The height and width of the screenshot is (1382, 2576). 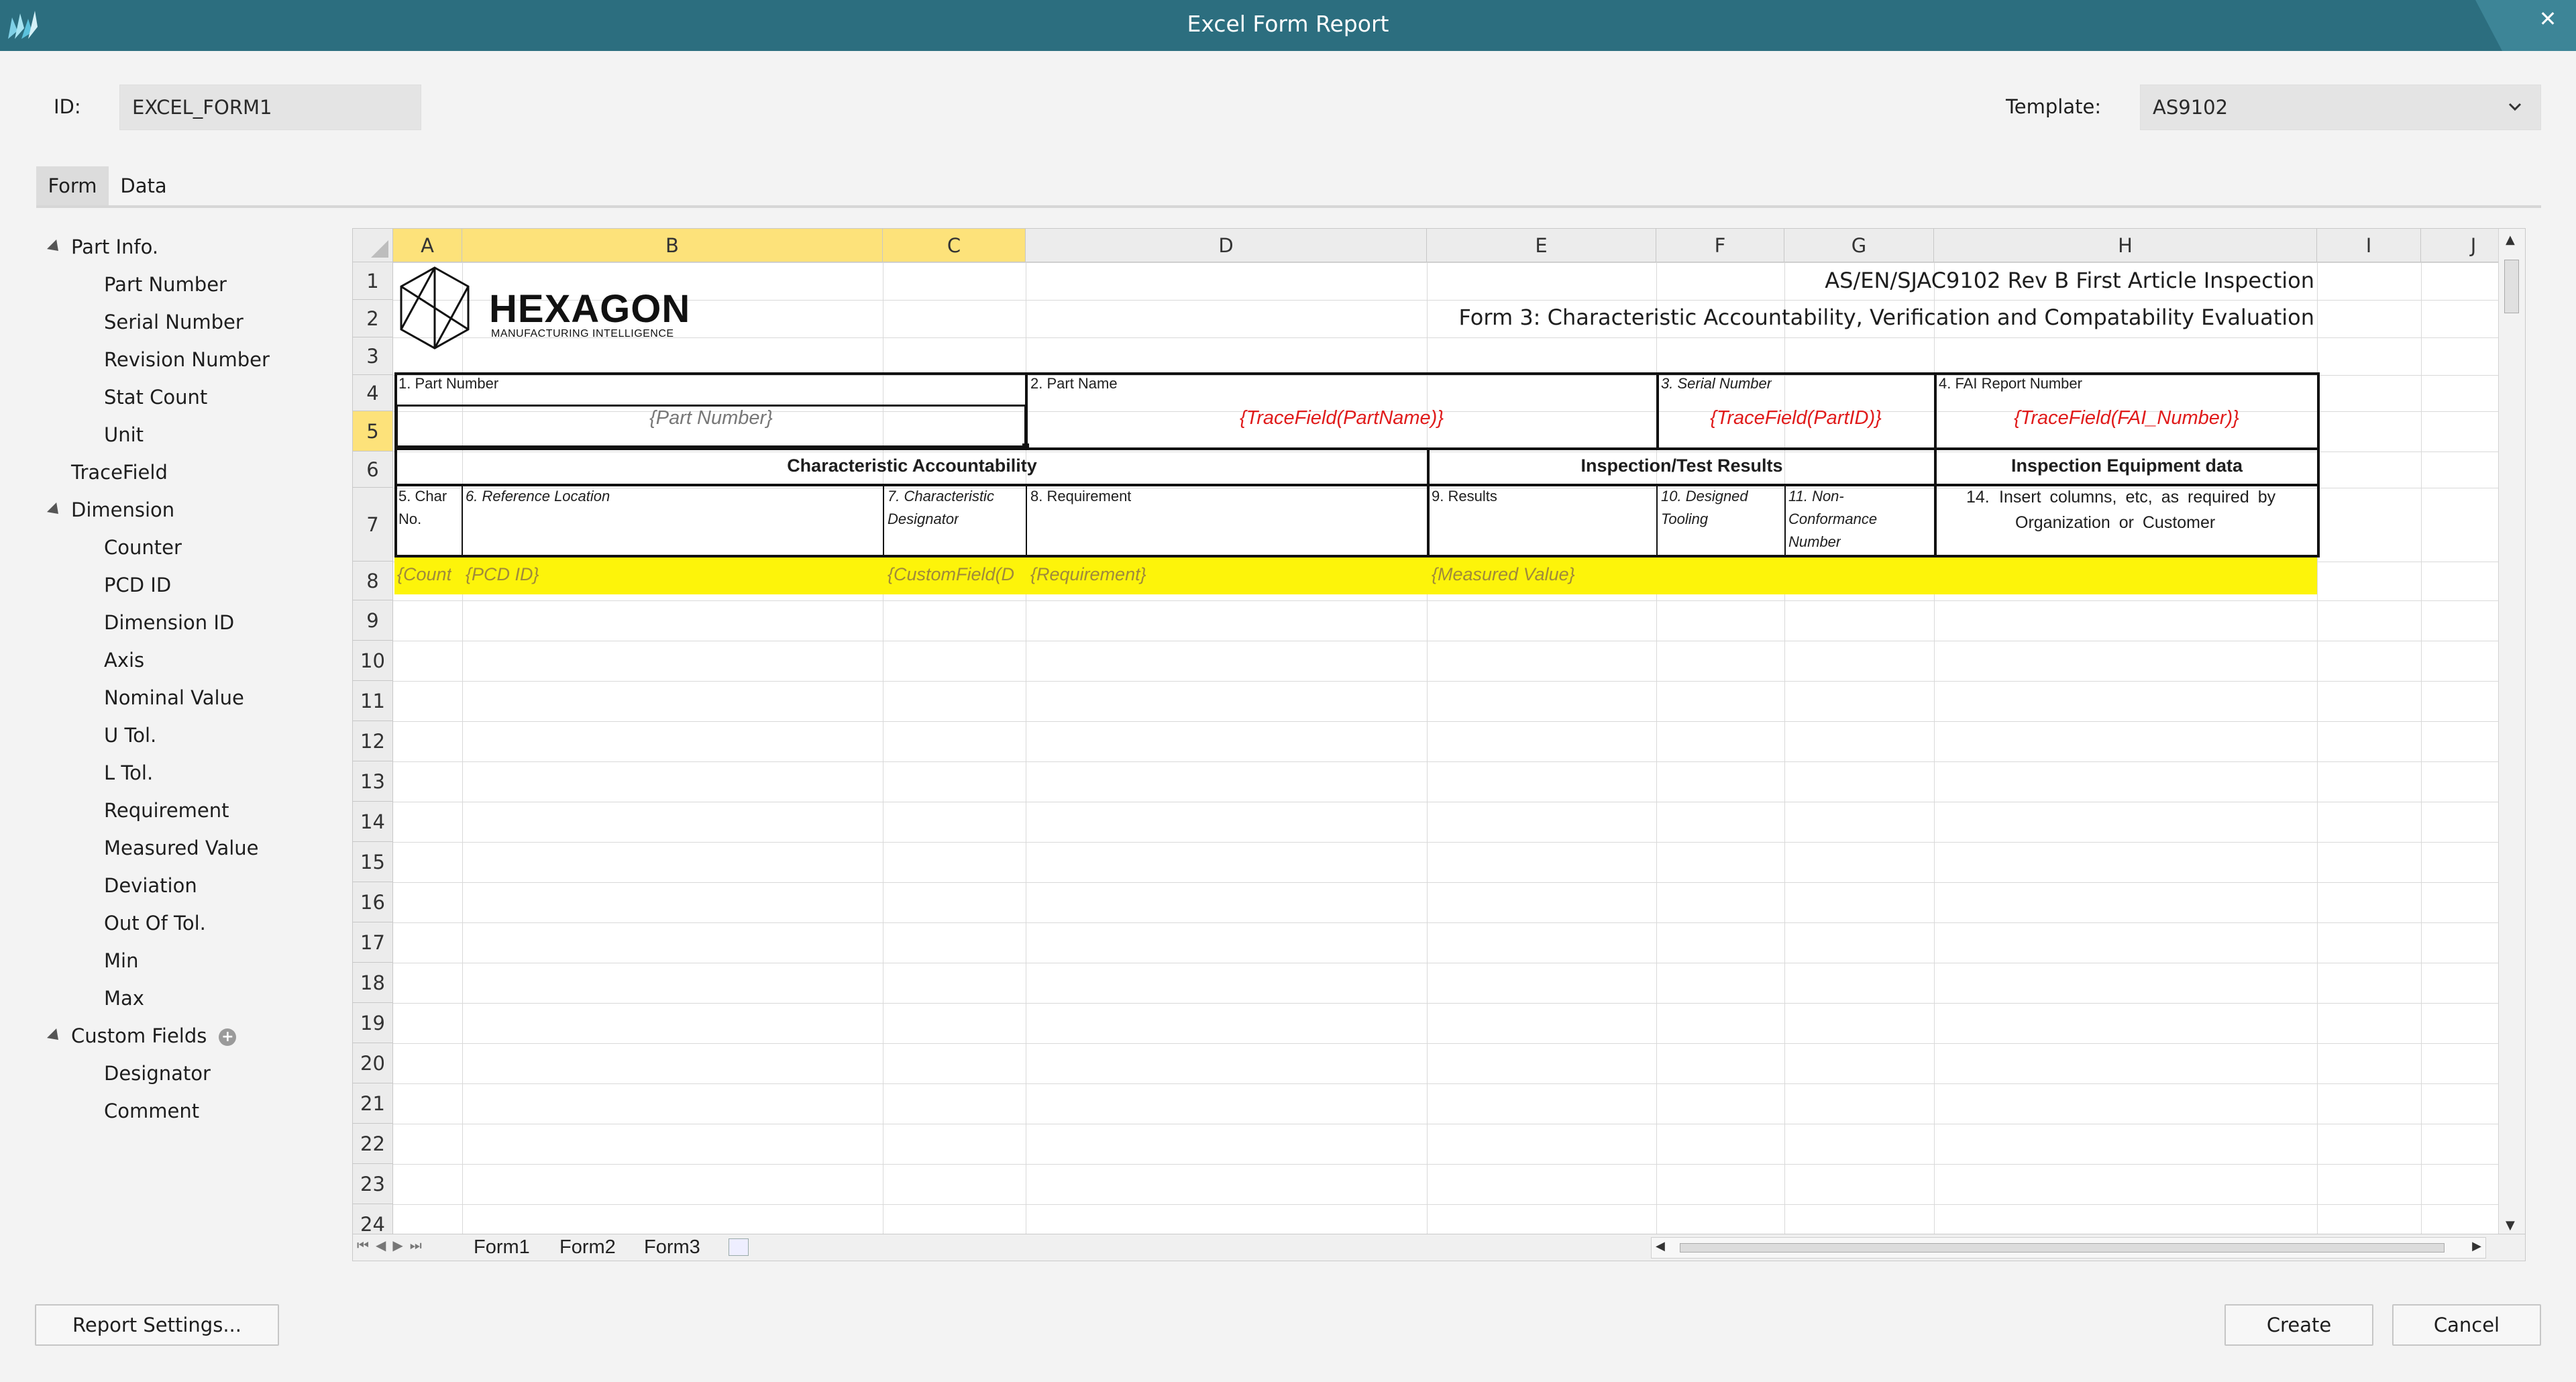 I want to click on fill-handle, so click(x=1025, y=446).